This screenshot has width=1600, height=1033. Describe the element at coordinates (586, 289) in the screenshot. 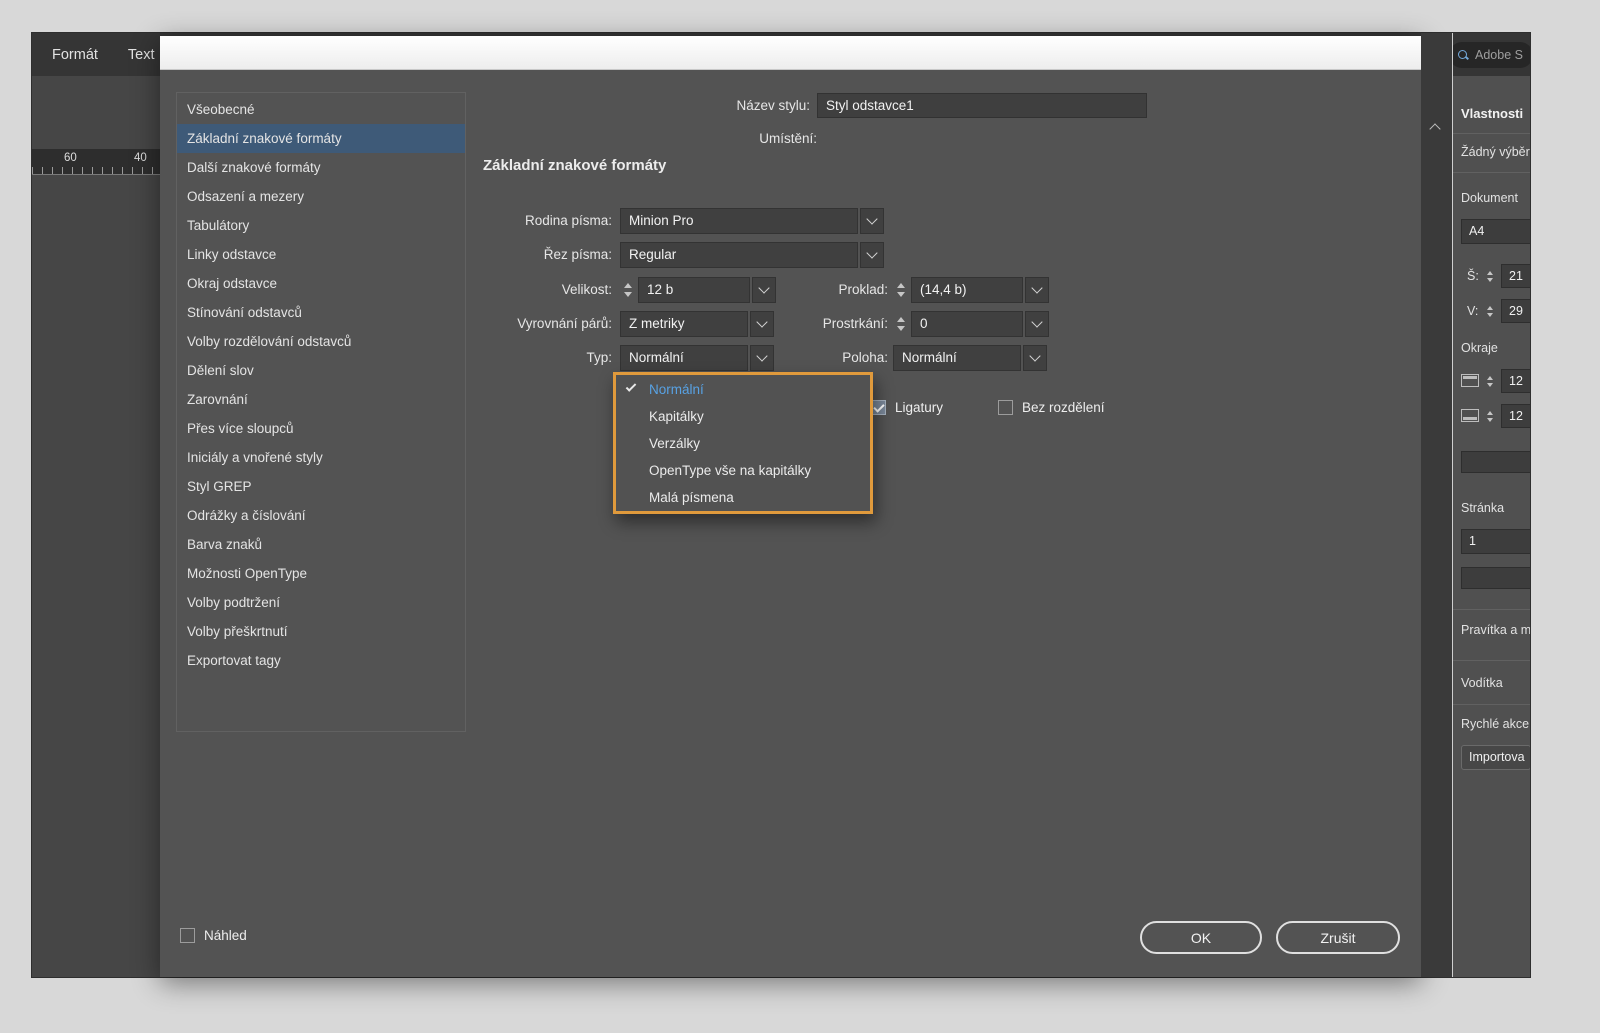

I see `size-label: Velikost:` at that location.